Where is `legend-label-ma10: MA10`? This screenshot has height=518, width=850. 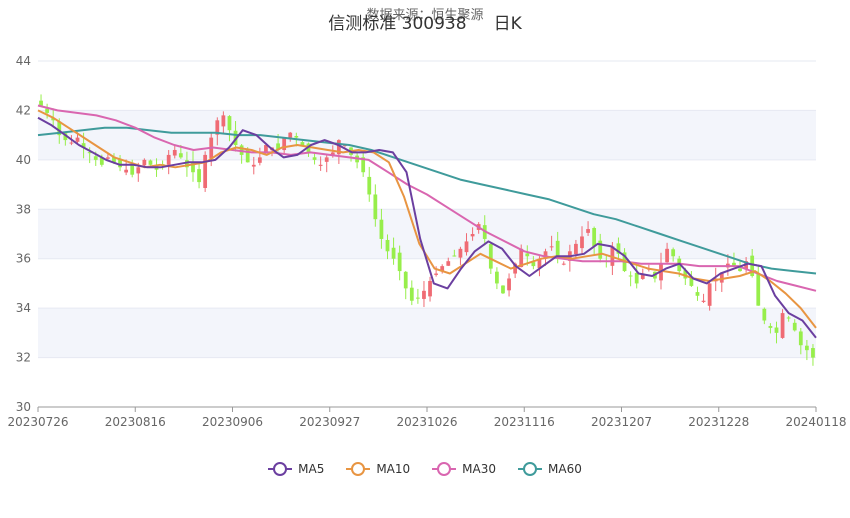
legend-label-ma10: MA10 is located at coordinates (393, 469).